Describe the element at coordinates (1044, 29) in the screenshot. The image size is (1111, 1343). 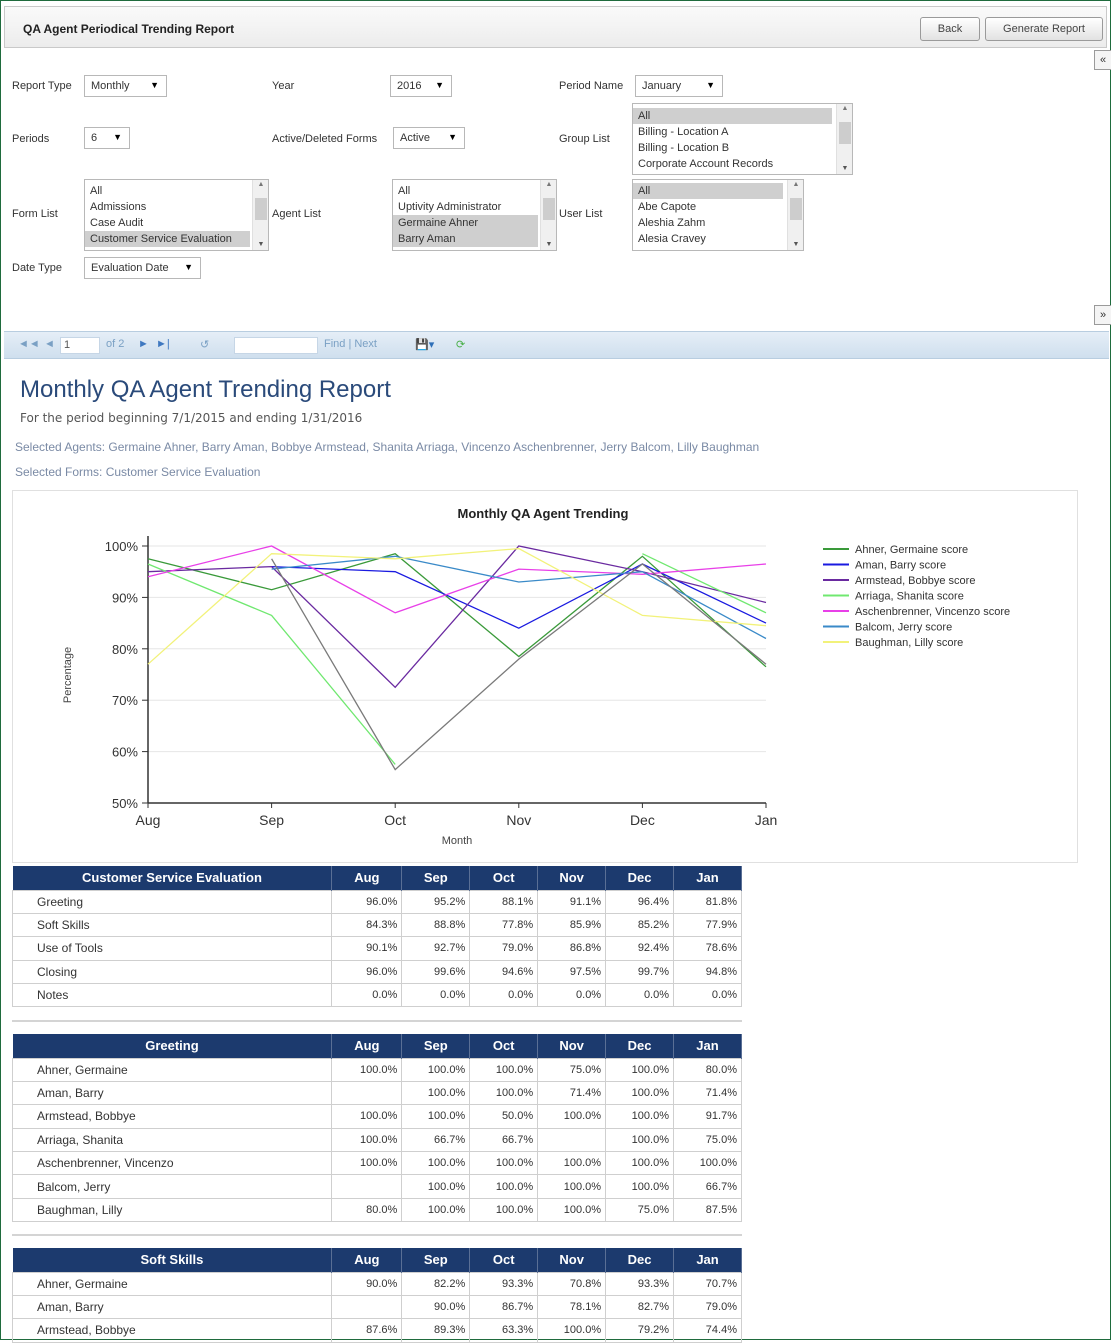
I see `generate-report-button: Generate Report` at that location.